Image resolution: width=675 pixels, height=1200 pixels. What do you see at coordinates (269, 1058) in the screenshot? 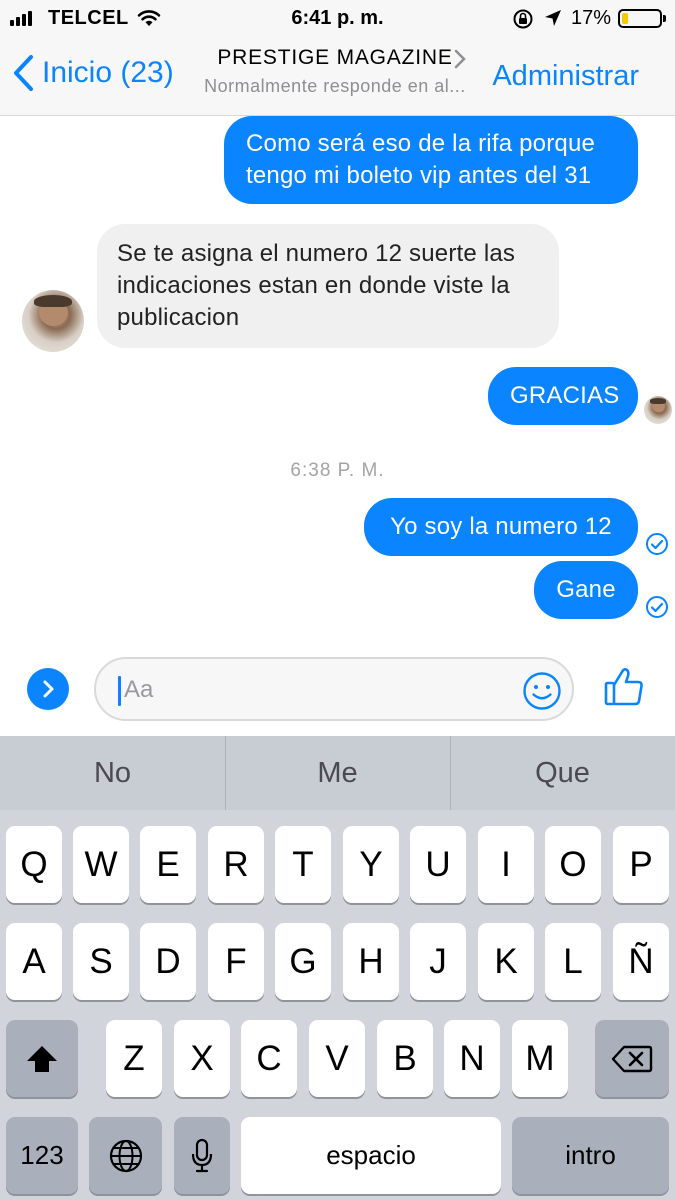
I see `key: C` at bounding box center [269, 1058].